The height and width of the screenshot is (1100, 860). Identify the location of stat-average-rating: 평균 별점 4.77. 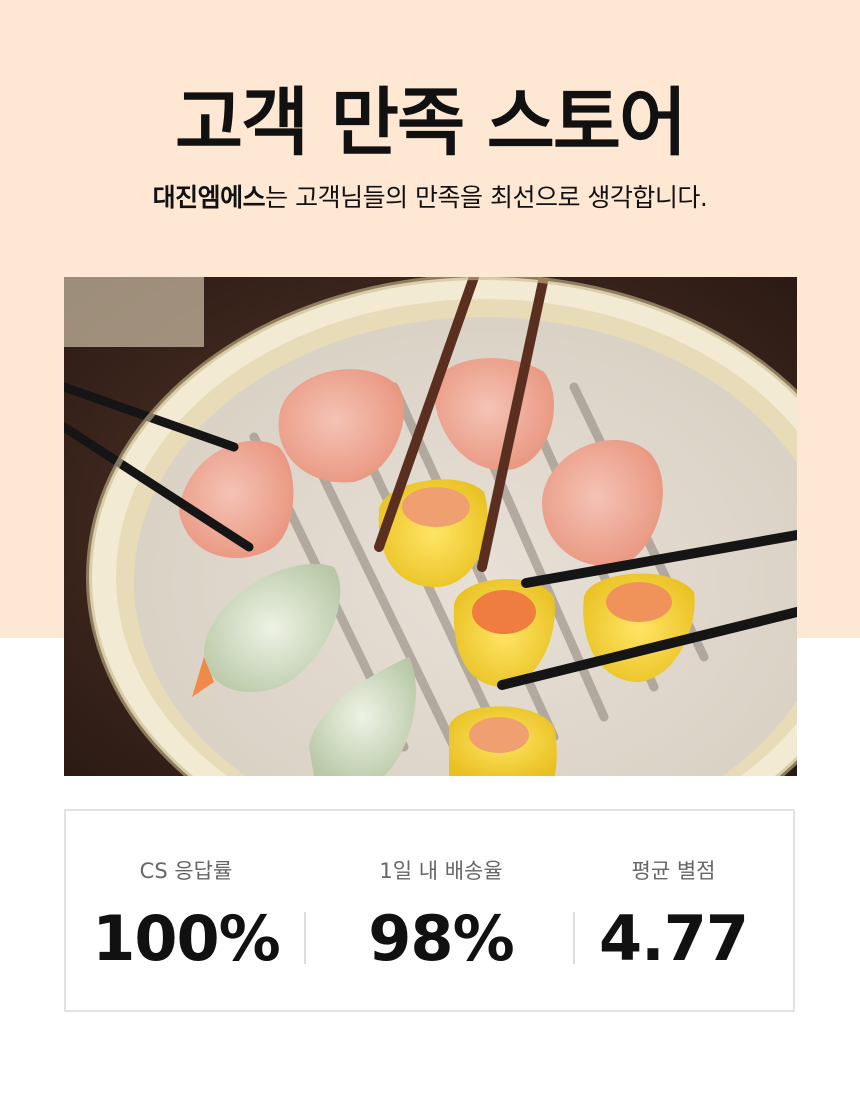
(673, 912).